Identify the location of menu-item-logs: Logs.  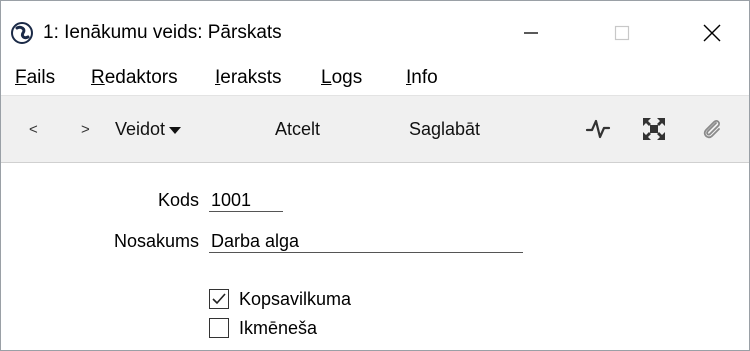
(341, 78).